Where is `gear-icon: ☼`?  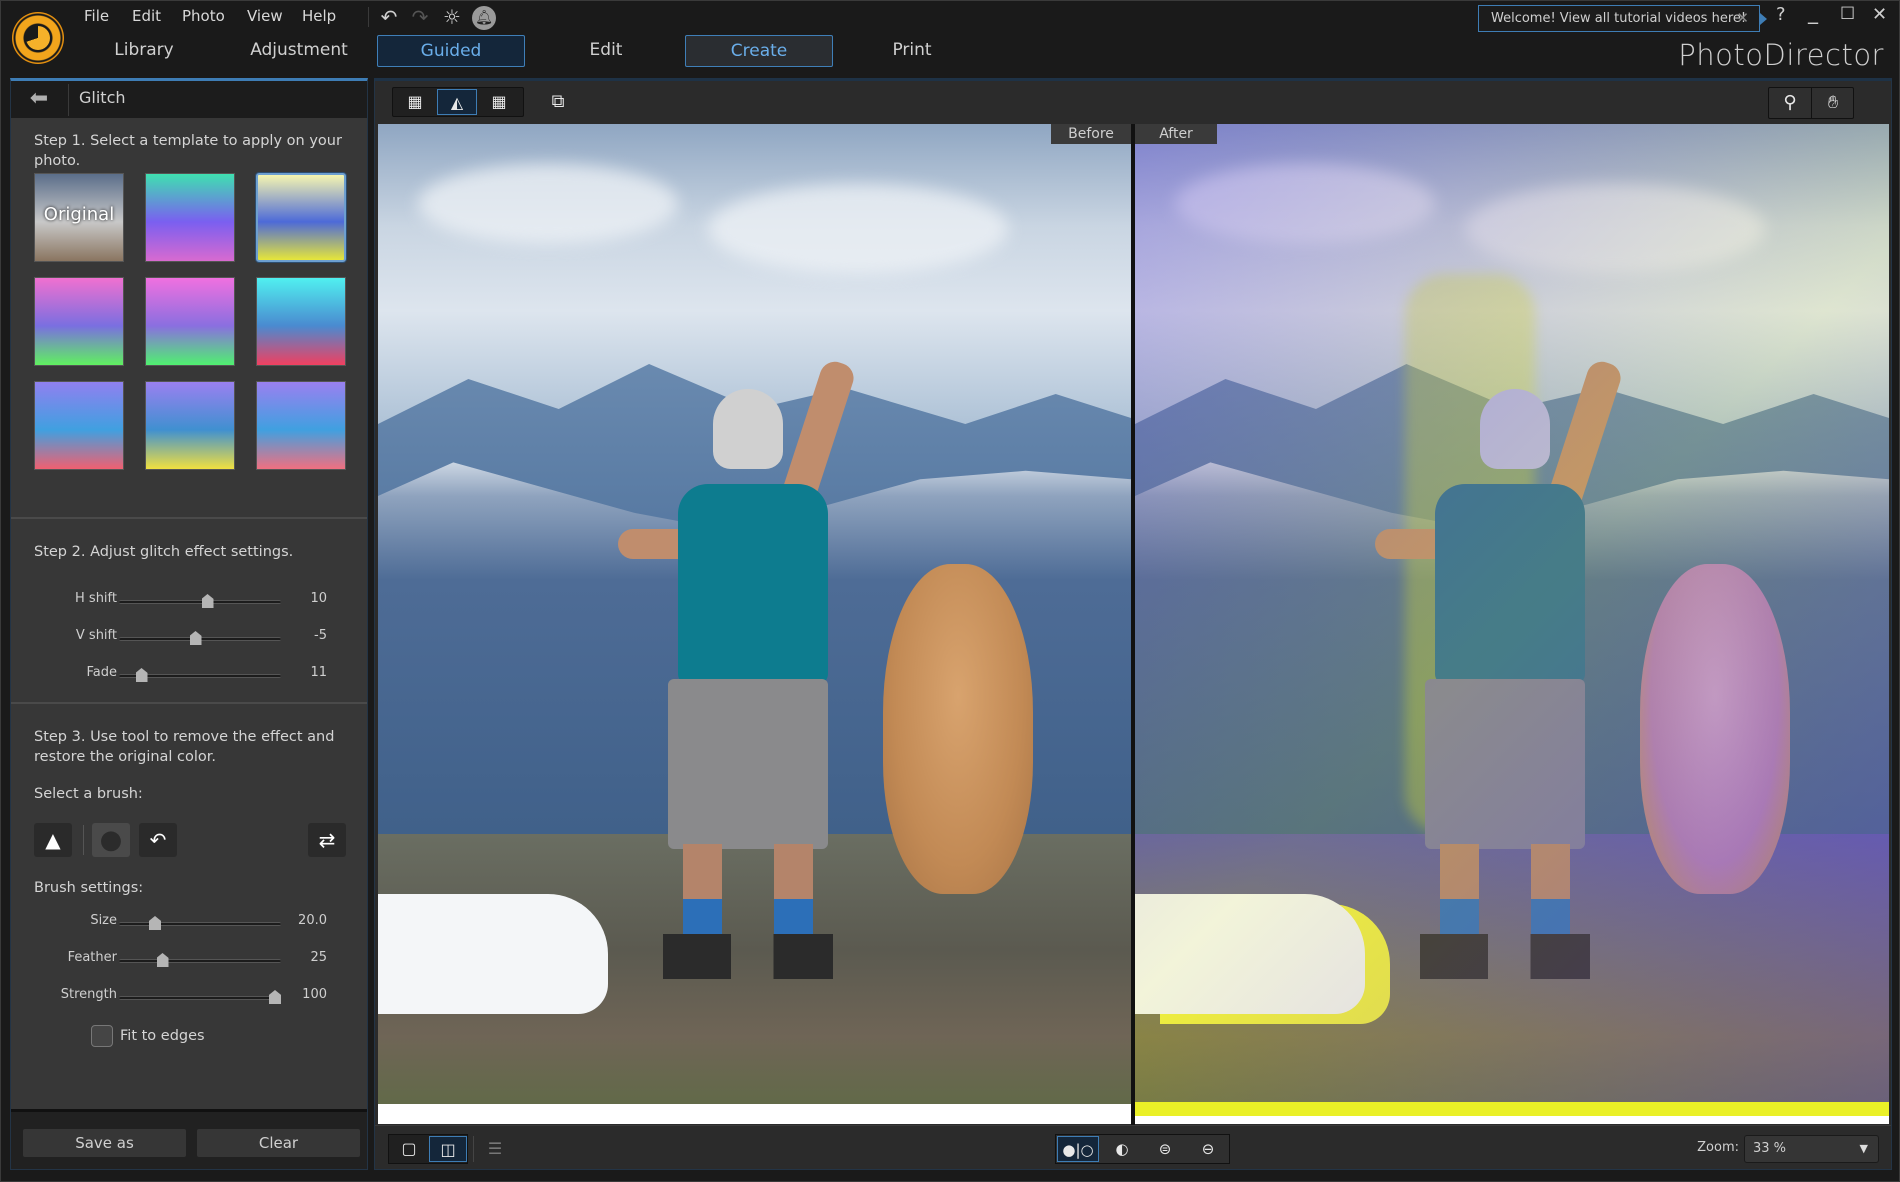 gear-icon: ☼ is located at coordinates (452, 17).